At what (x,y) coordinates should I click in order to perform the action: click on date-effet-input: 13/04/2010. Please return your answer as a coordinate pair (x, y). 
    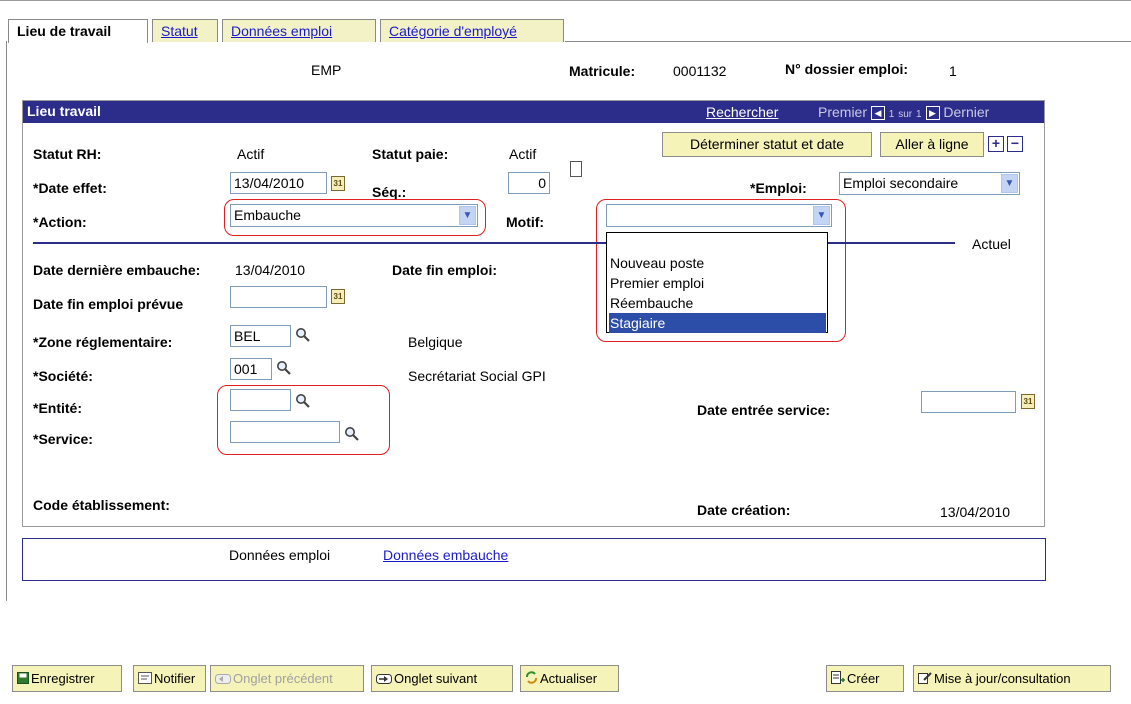
    Looking at the image, I should click on (278, 183).